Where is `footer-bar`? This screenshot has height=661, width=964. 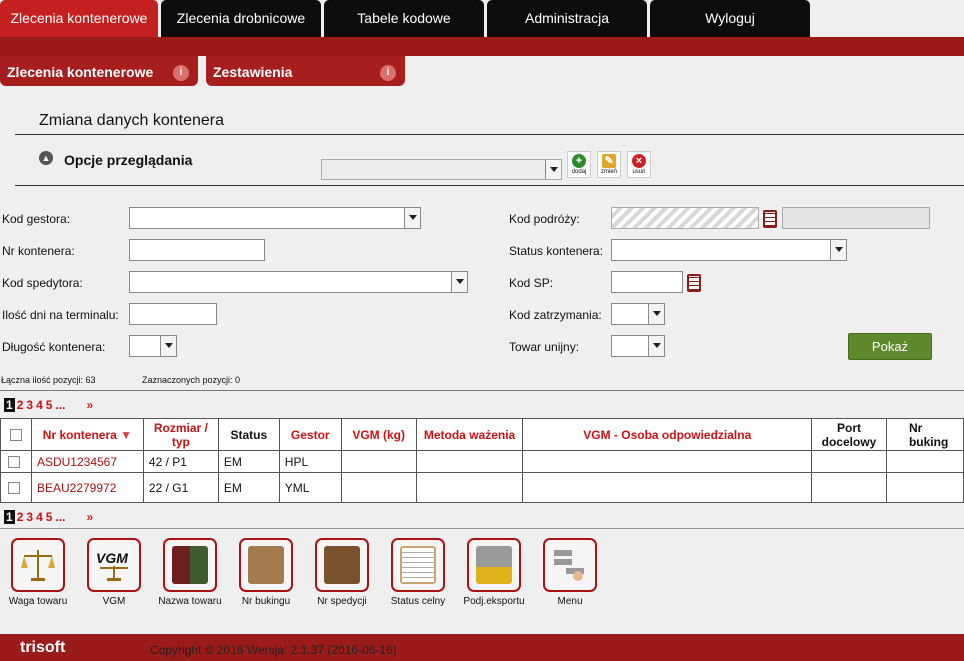
footer-bar is located at coordinates (482, 647).